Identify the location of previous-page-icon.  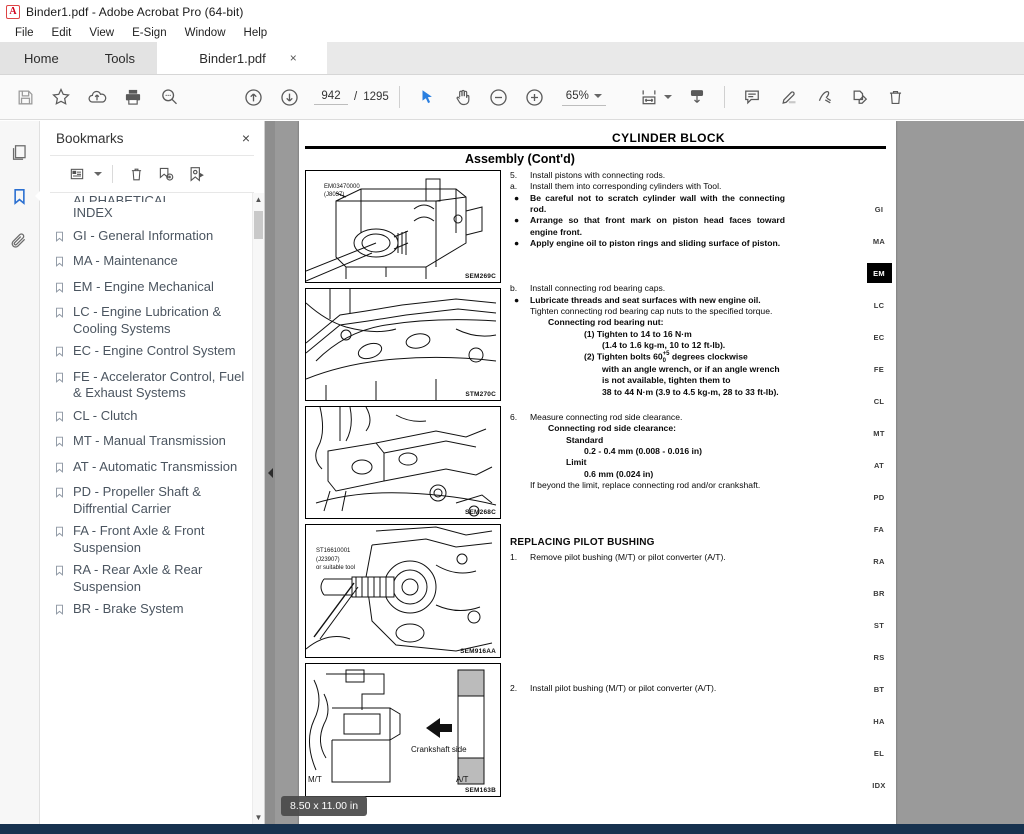
(253, 97).